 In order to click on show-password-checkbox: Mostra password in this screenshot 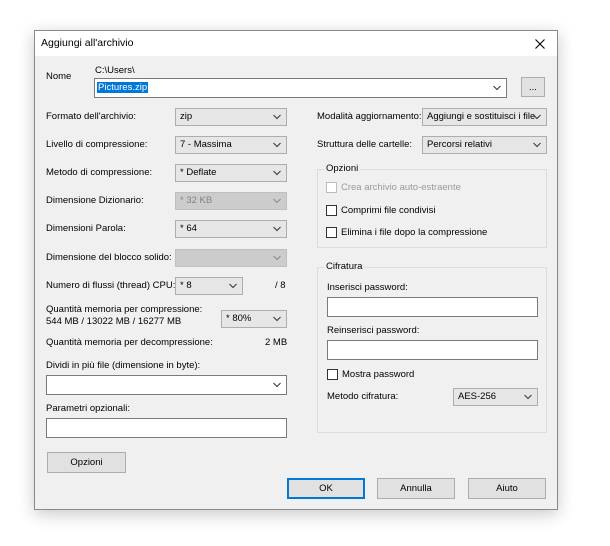, I will do `click(370, 374)`.